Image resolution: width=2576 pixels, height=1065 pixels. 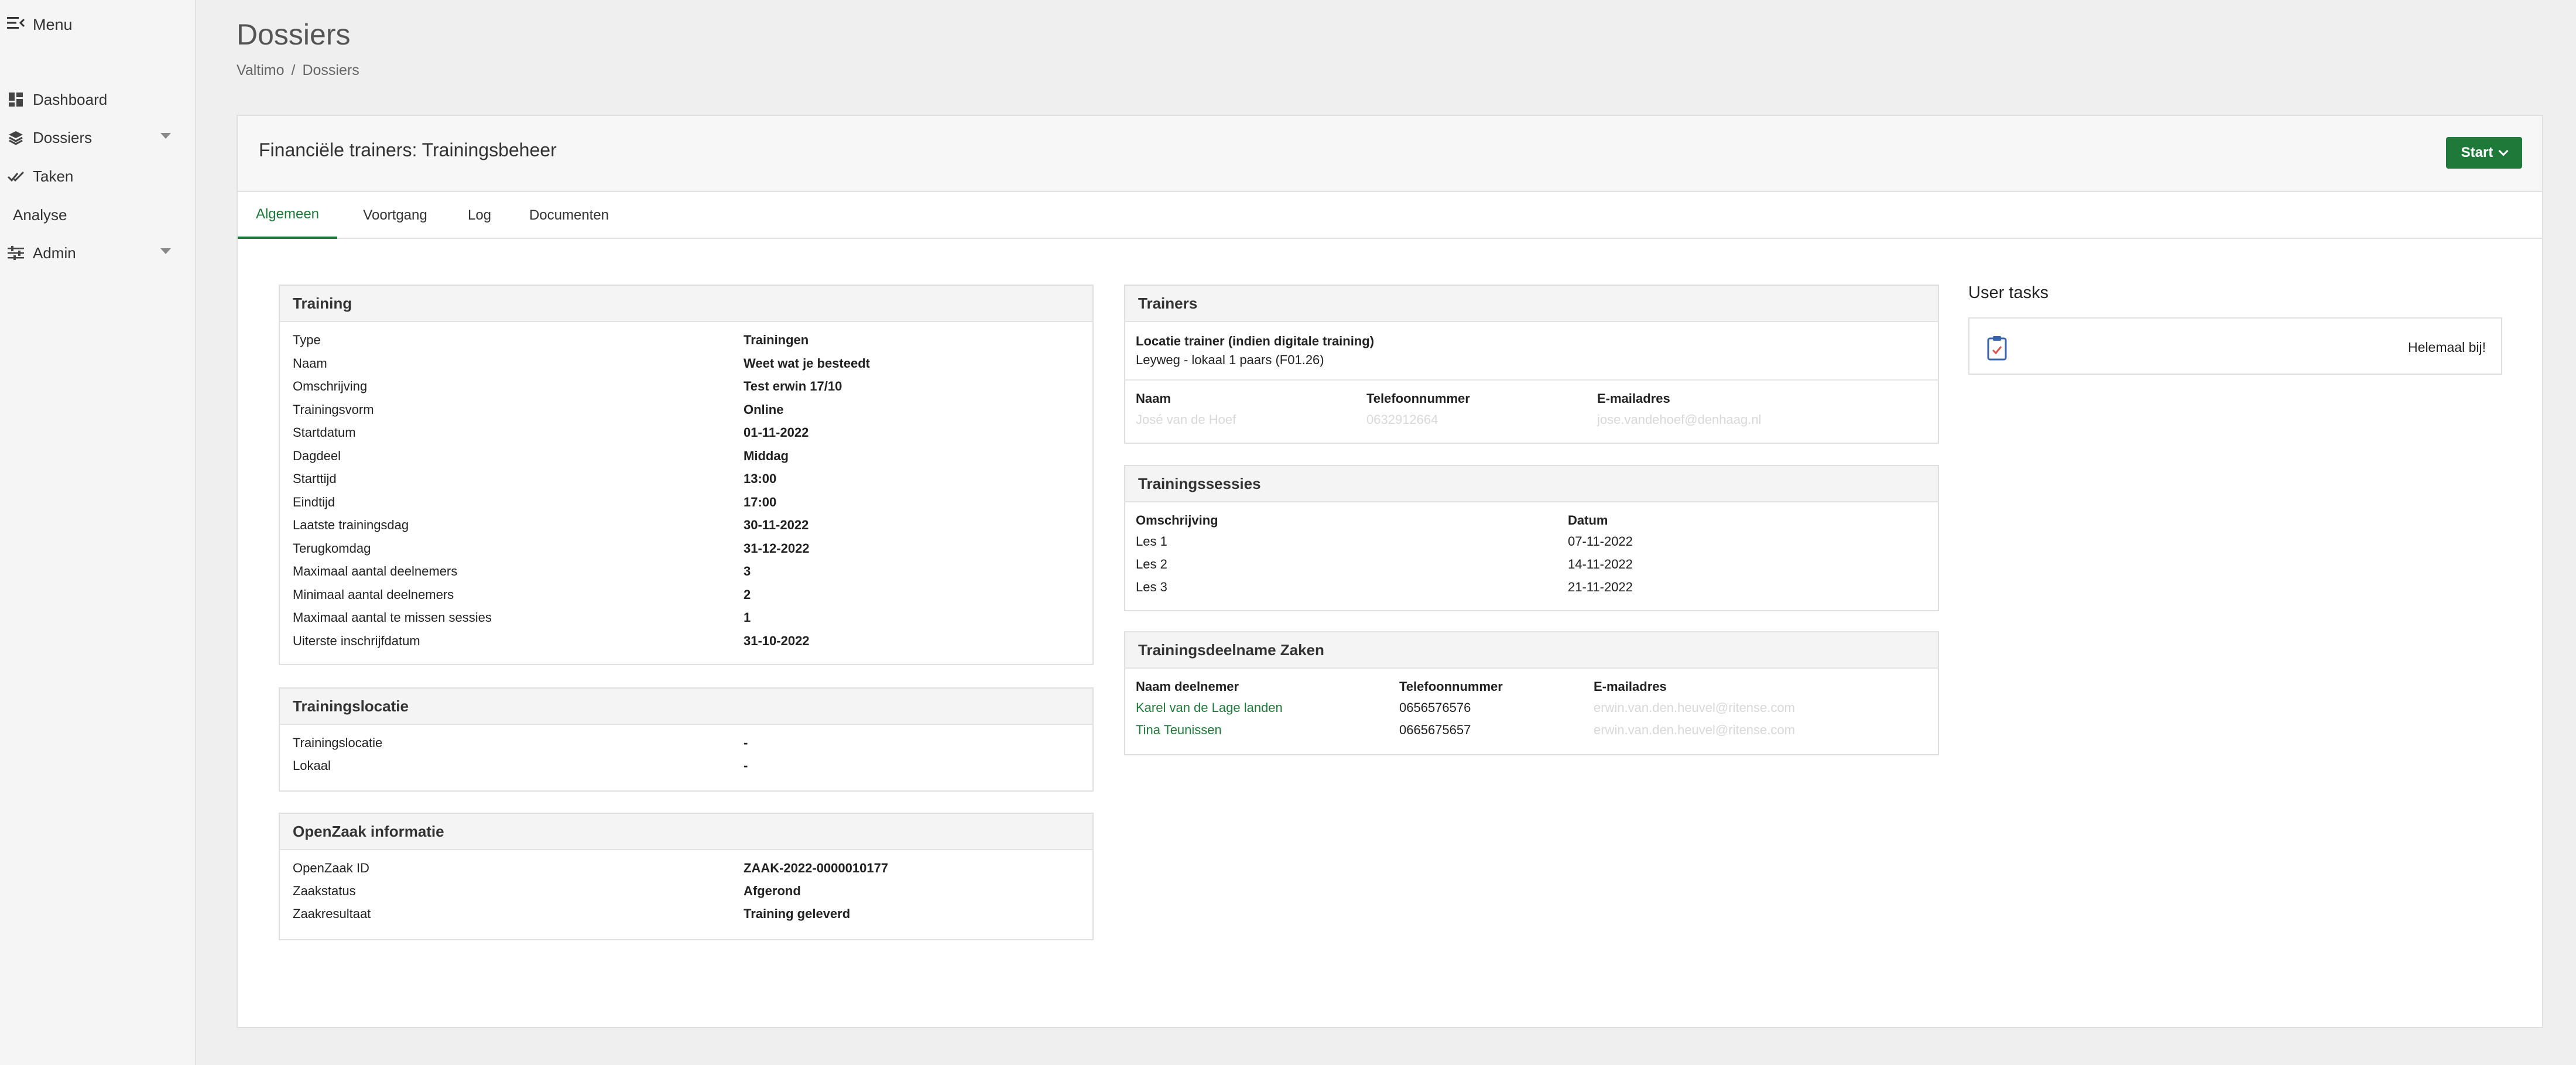 I want to click on field-label: OpenZaak ID, so click(x=331, y=868).